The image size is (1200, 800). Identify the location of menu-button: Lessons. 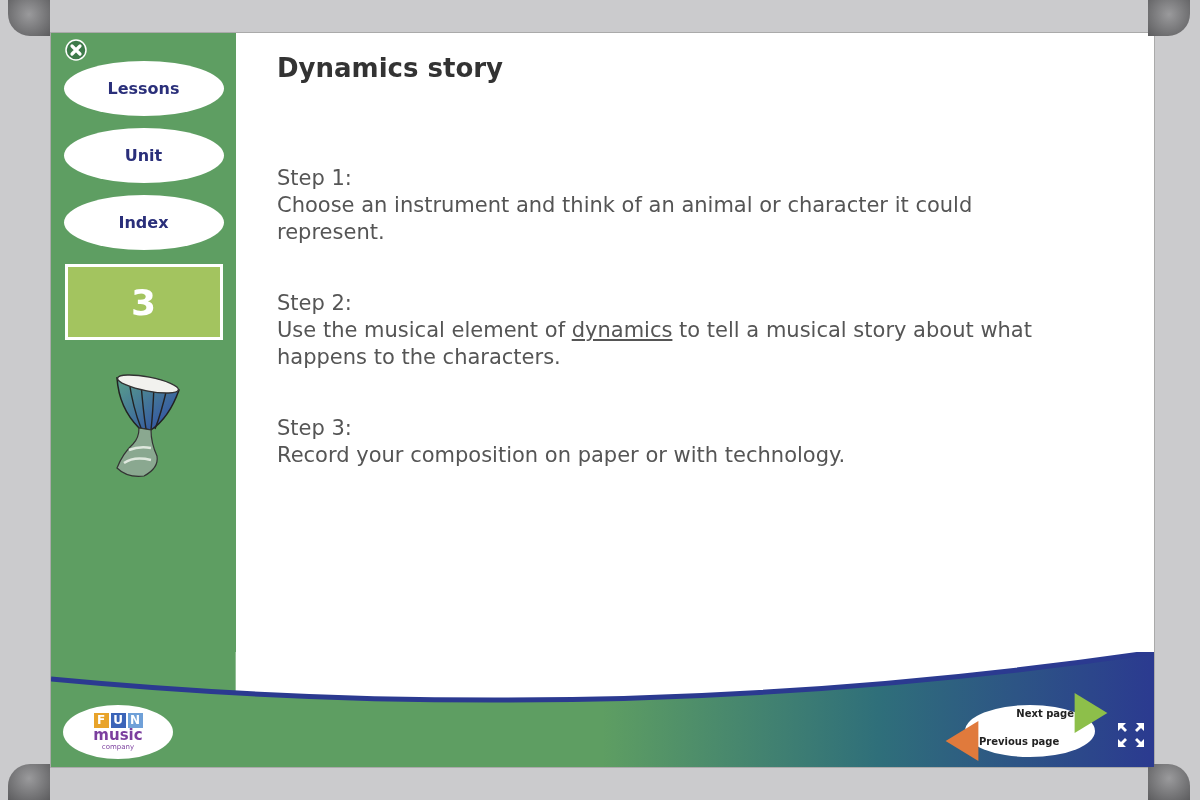
(143, 88).